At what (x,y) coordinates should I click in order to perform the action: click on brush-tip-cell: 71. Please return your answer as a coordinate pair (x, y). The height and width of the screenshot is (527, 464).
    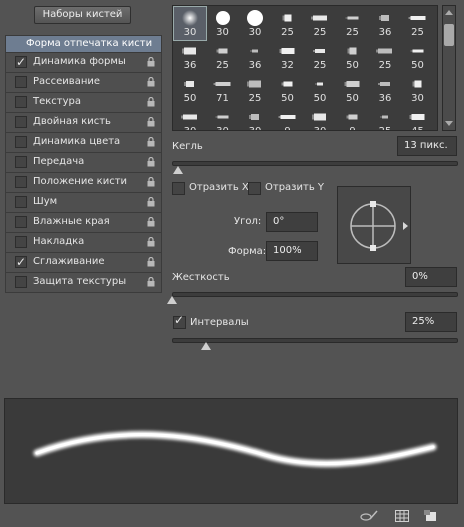
    Looking at the image, I should click on (223, 89).